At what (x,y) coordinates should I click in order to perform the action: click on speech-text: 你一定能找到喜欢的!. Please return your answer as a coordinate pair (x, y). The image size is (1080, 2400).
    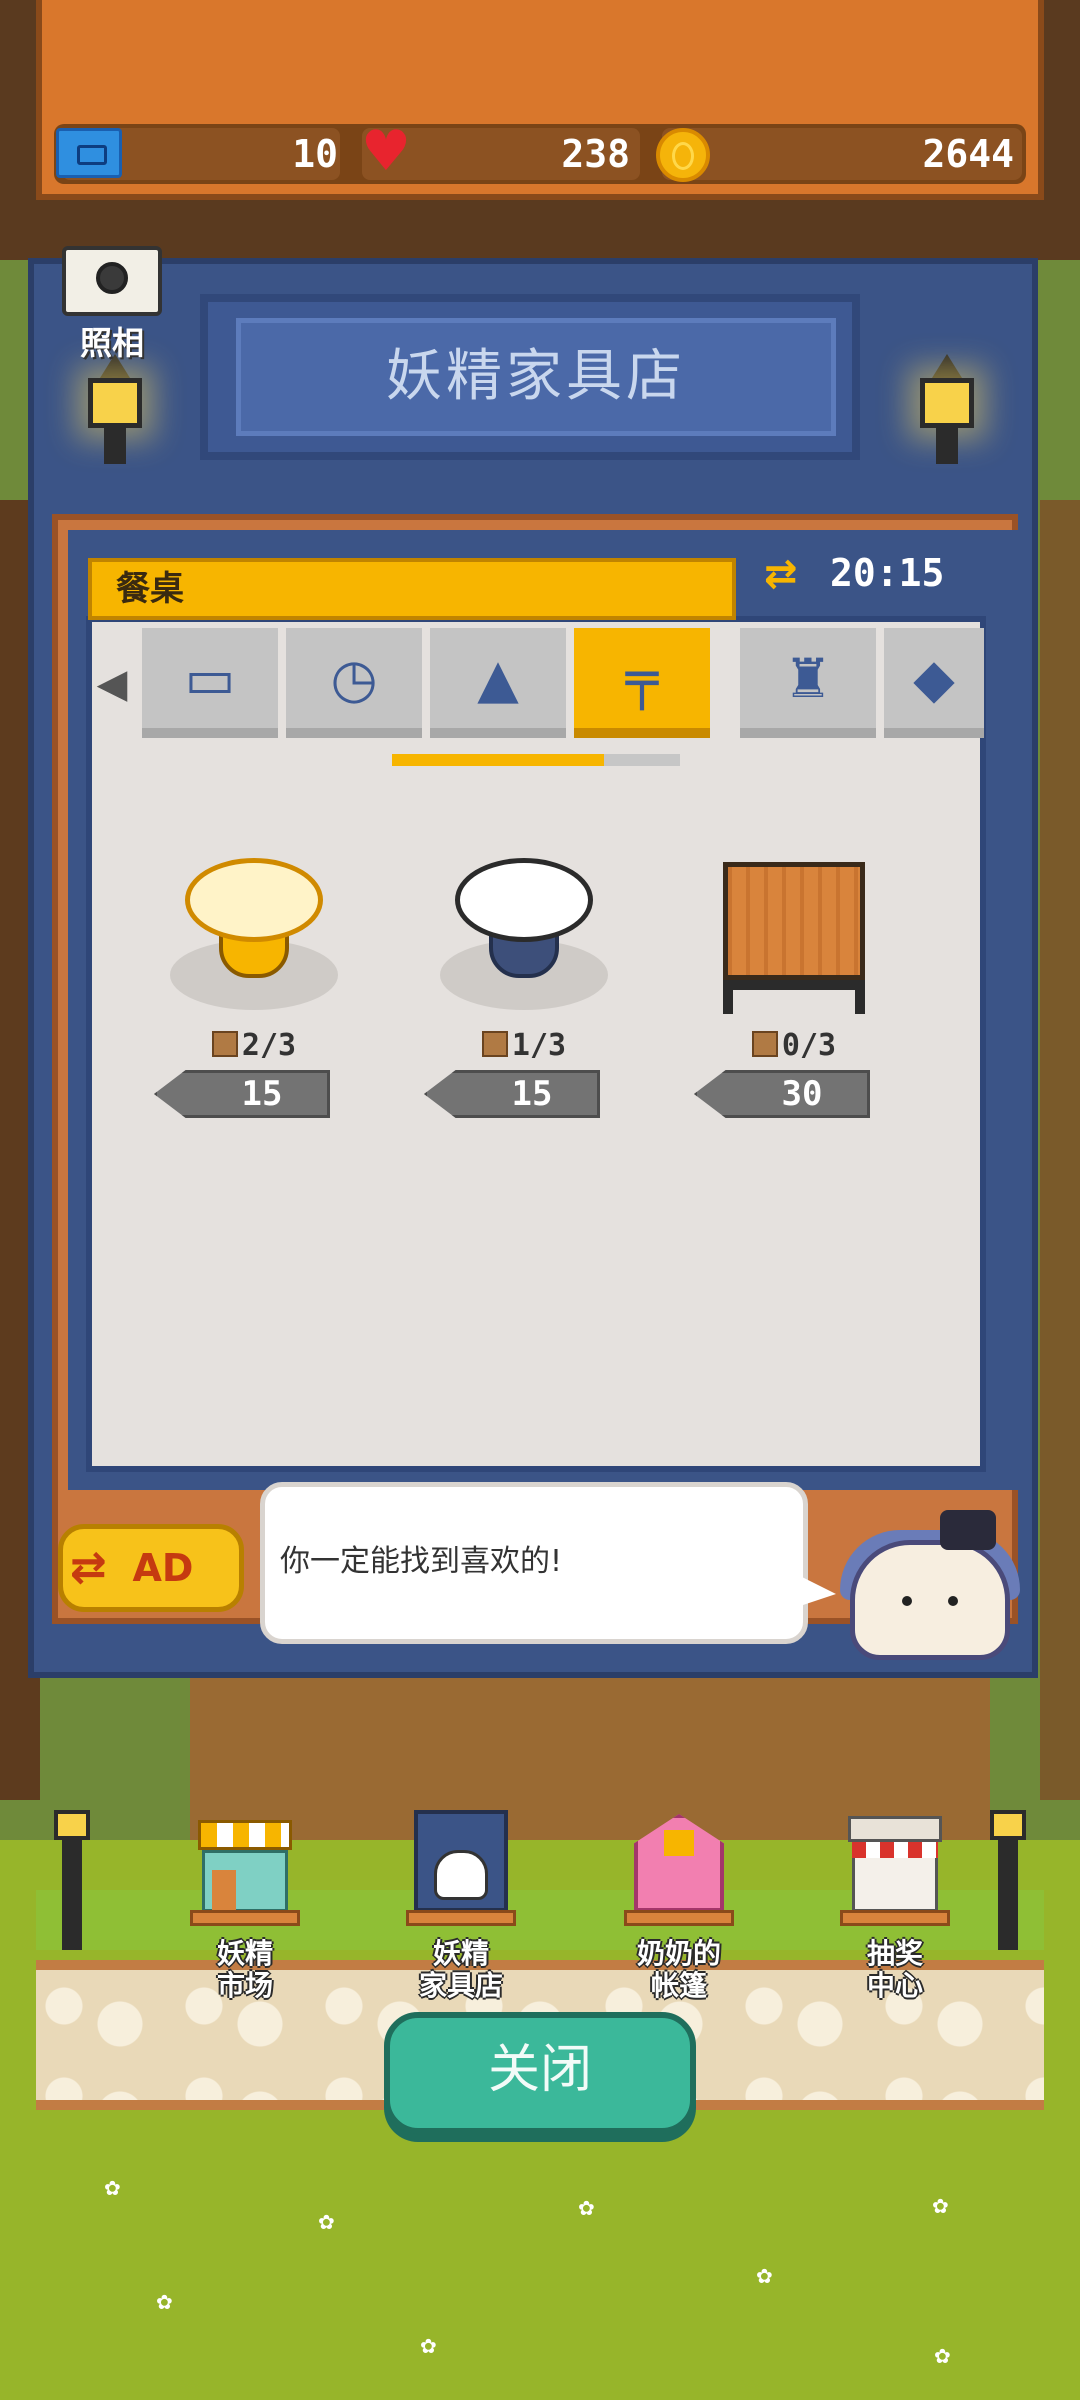
    Looking at the image, I should click on (421, 1561).